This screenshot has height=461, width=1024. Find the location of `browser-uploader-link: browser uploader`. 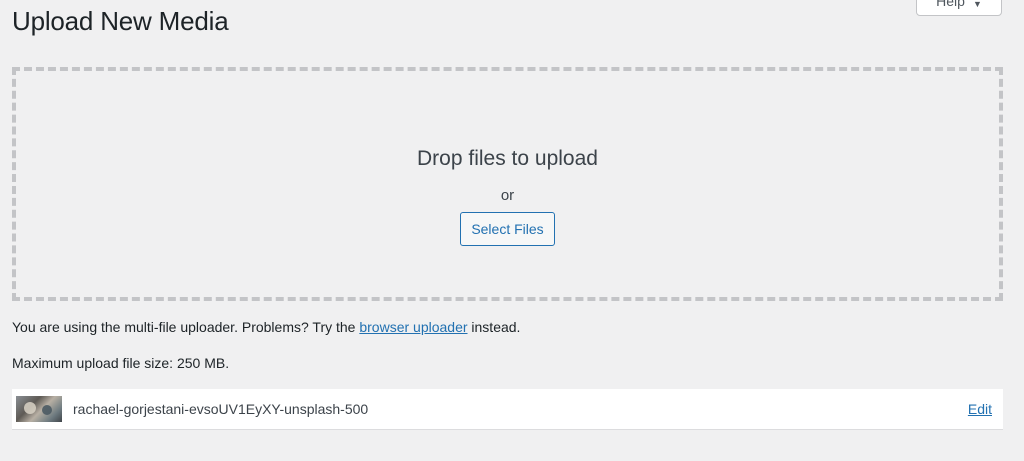

browser-uploader-link: browser uploader is located at coordinates (413, 327).